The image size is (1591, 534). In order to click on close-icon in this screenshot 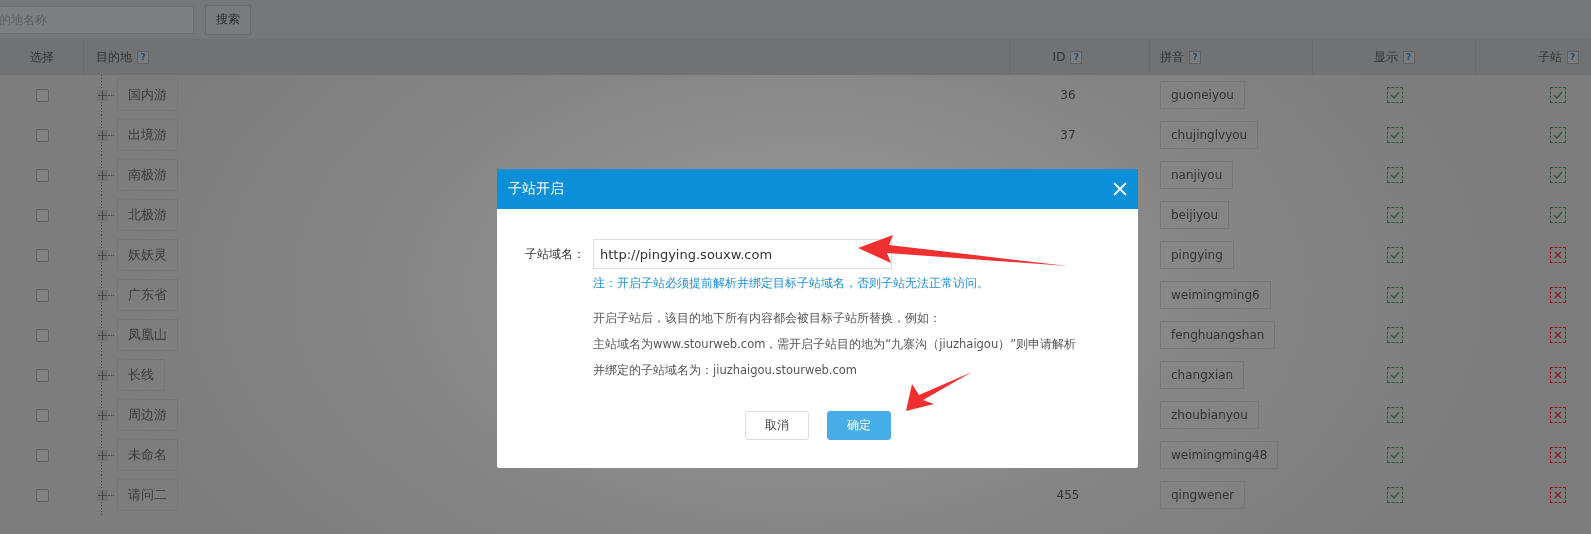, I will do `click(1120, 189)`.